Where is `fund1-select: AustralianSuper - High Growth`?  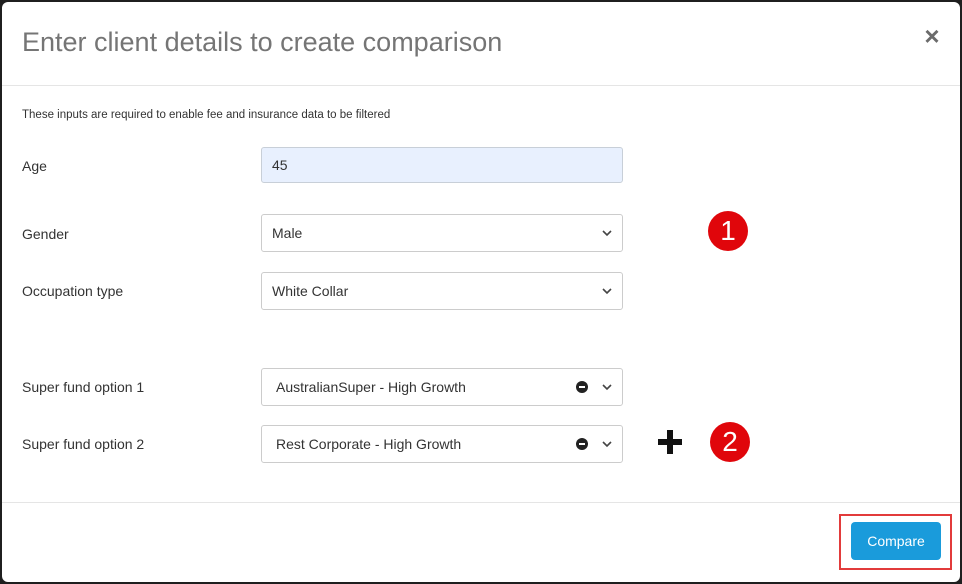
fund1-select: AustralianSuper - High Growth is located at coordinates (442, 387).